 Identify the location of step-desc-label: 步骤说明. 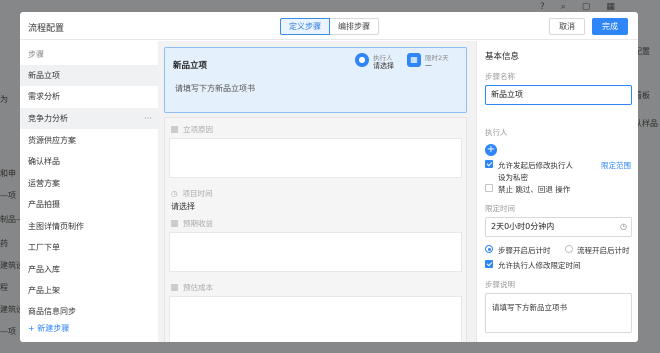
(500, 284).